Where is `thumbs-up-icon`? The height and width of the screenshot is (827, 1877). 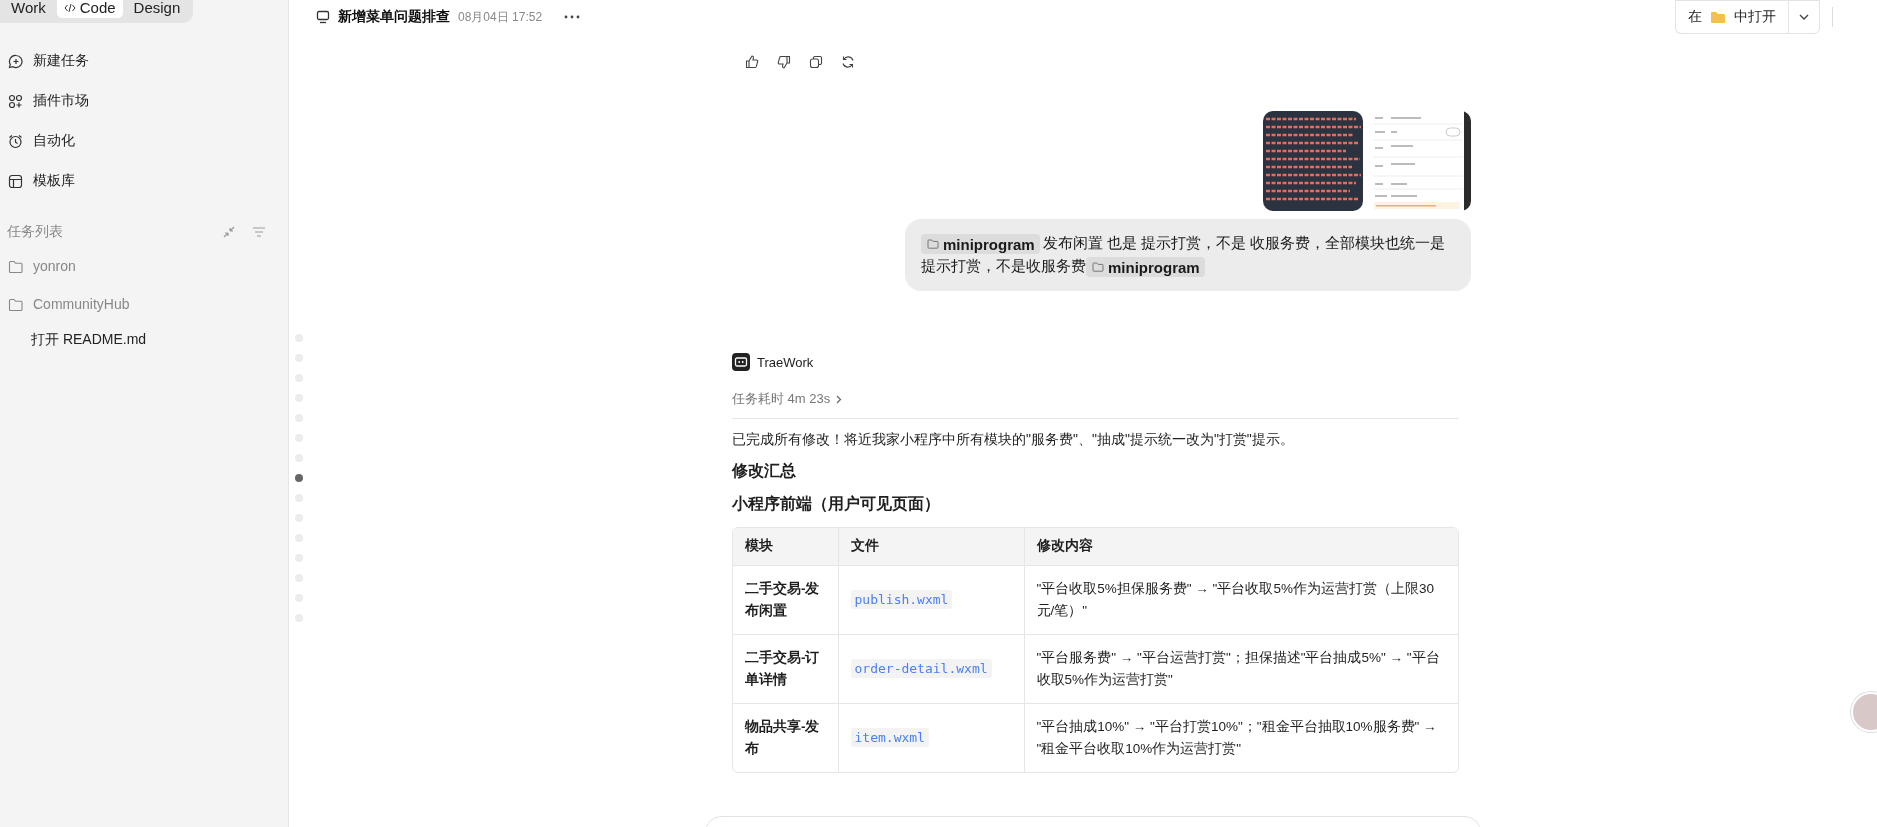
thumbs-up-icon is located at coordinates (752, 62).